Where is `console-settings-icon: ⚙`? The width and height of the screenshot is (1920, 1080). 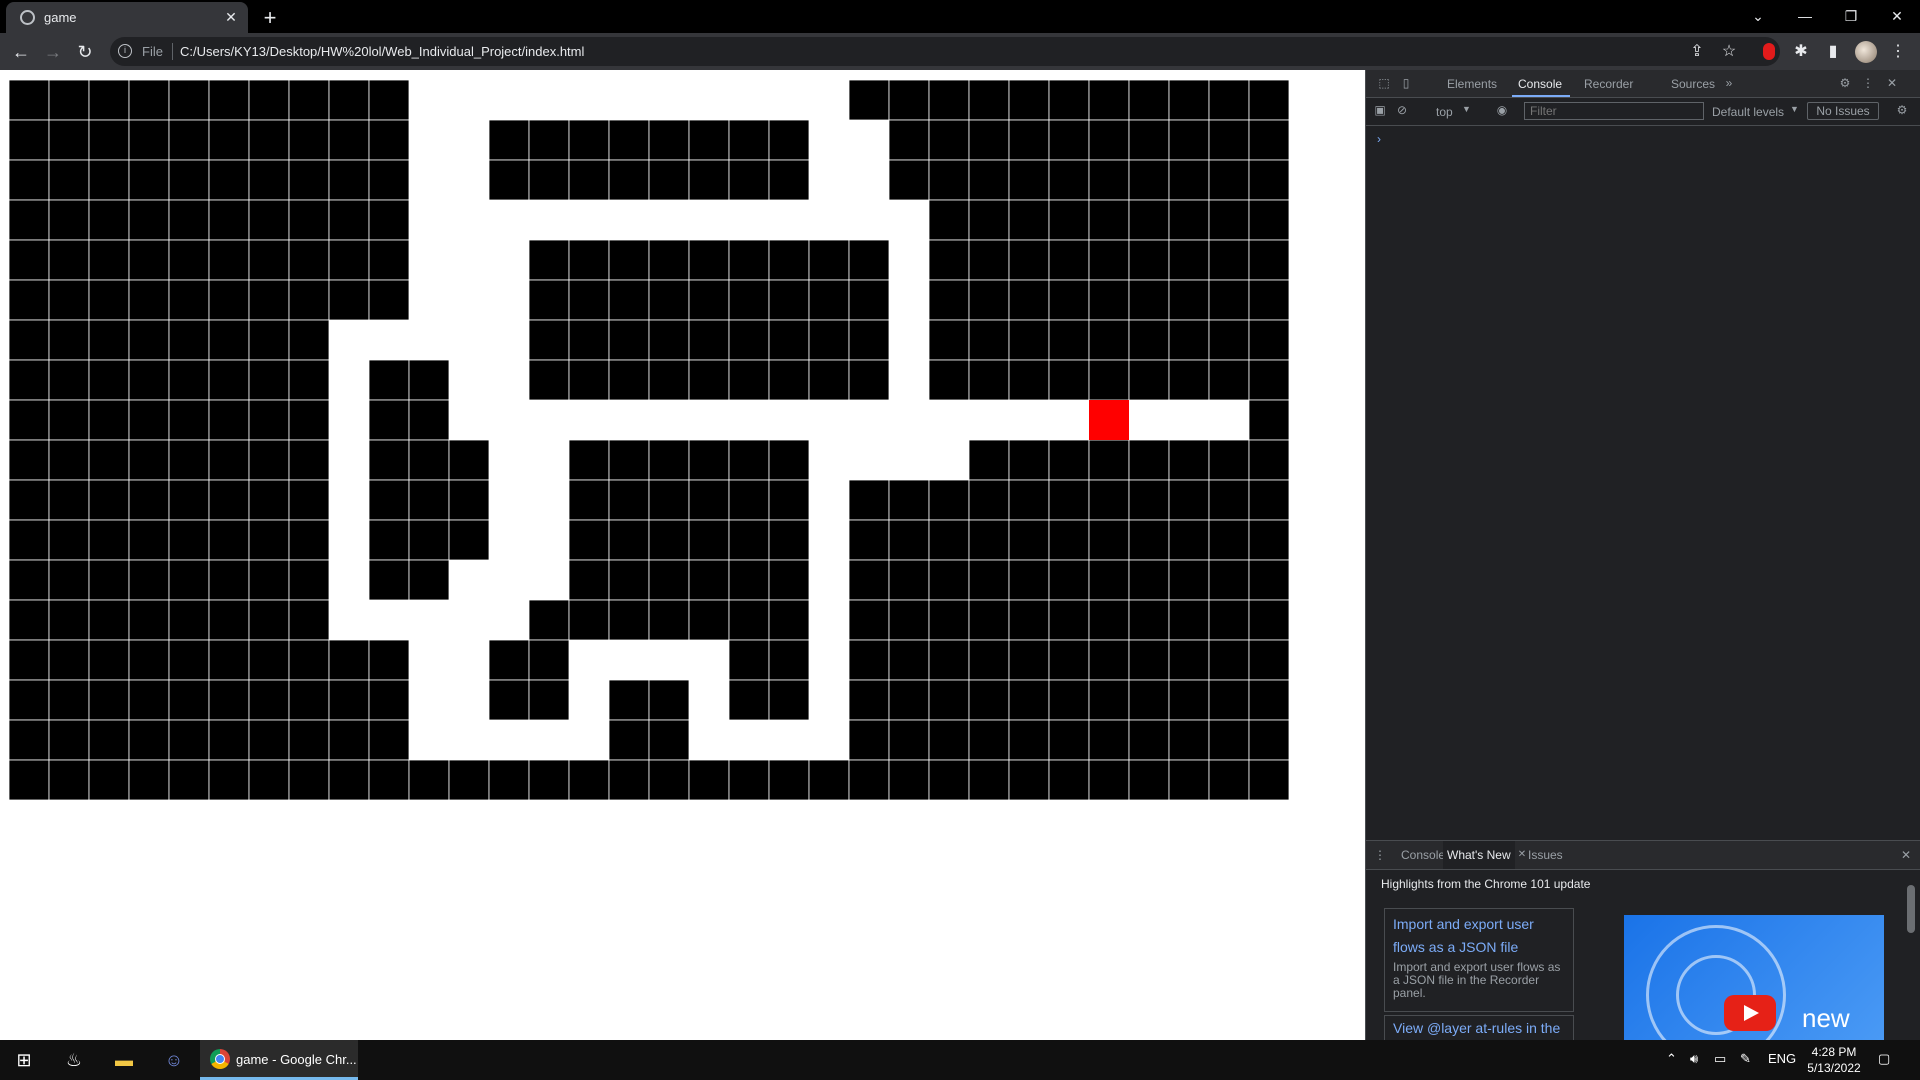 console-settings-icon: ⚙ is located at coordinates (1902, 110).